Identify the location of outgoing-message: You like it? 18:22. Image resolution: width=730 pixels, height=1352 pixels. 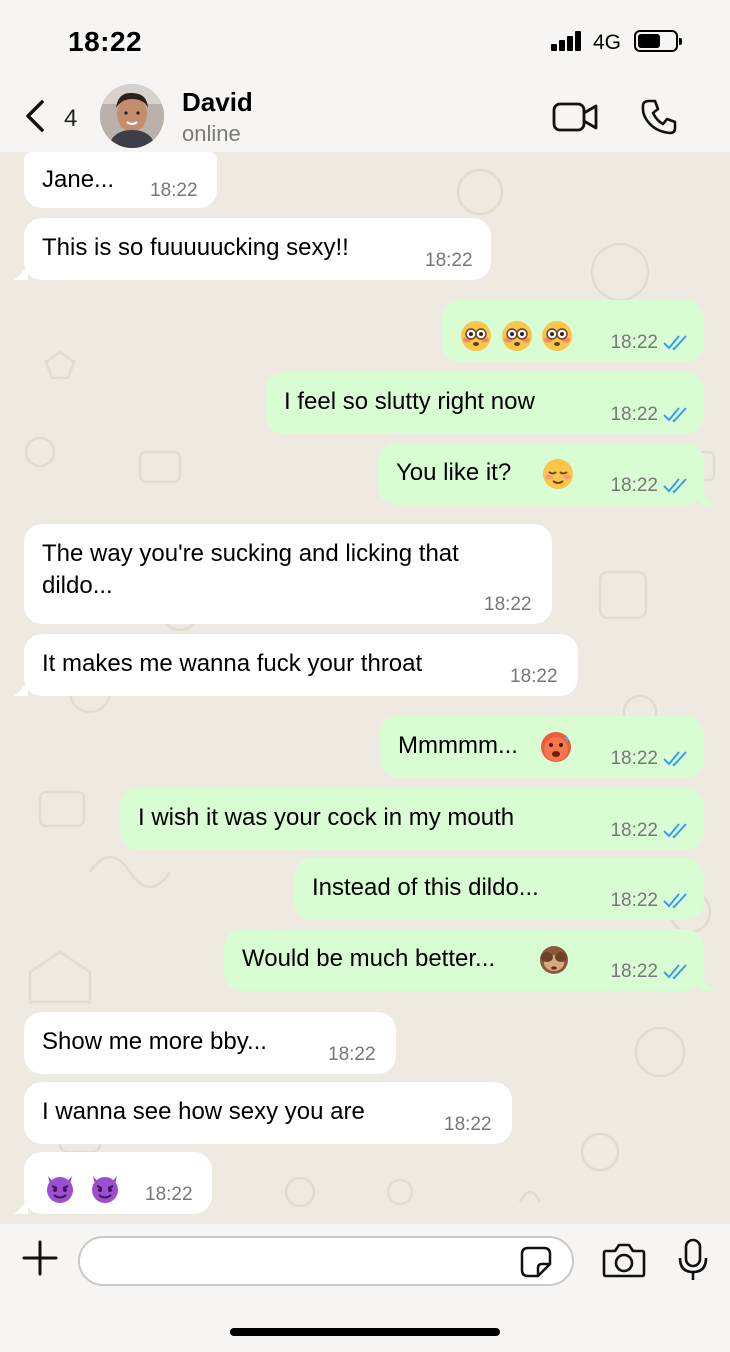
(541, 474).